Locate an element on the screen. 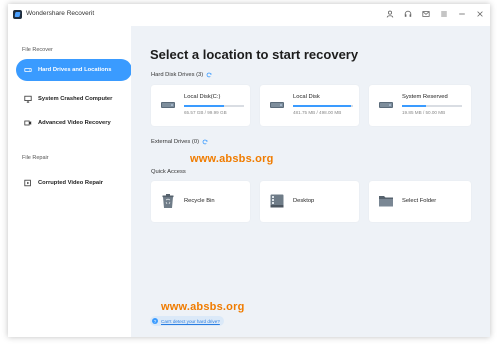 This screenshot has width=500, height=346. title-bar-controls is located at coordinates (434, 13).